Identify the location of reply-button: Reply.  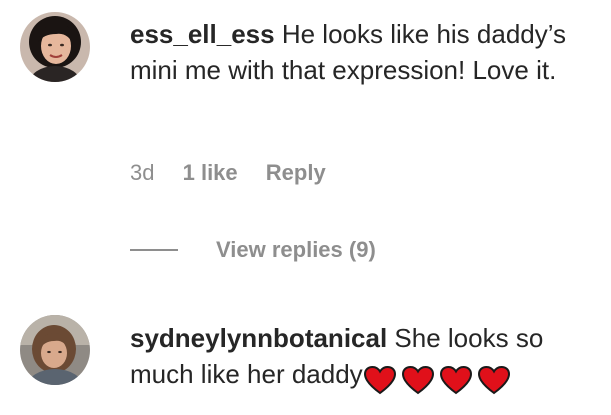
(296, 172).